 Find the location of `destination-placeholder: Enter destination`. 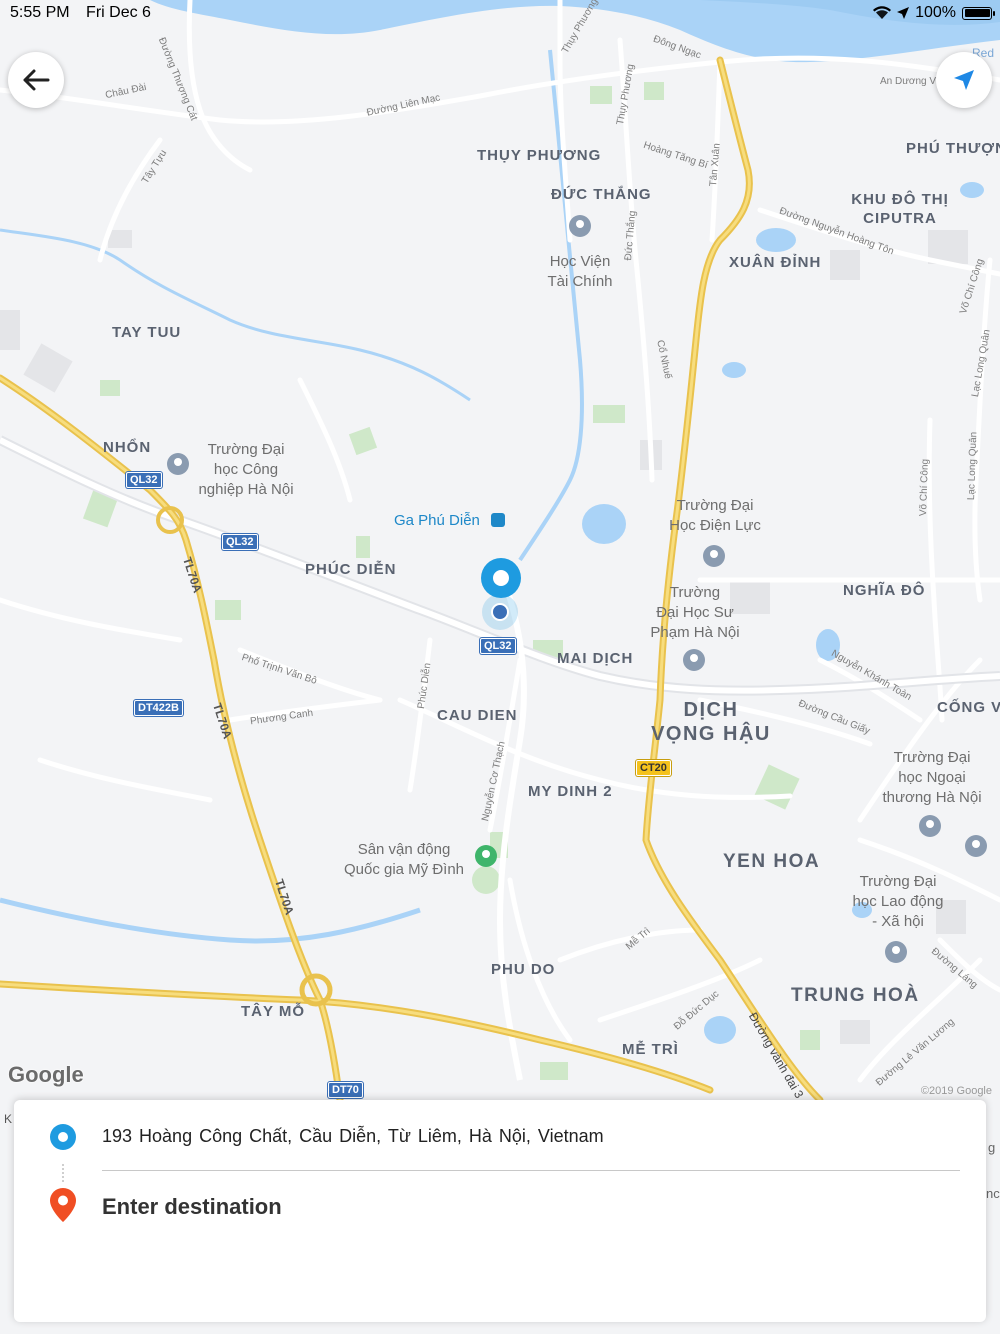

destination-placeholder: Enter destination is located at coordinates (192, 1206).